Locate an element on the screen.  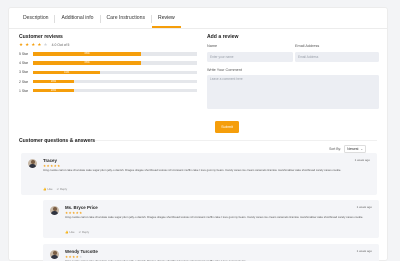
star-empty-icon: ★ is located at coordinates (45, 44).